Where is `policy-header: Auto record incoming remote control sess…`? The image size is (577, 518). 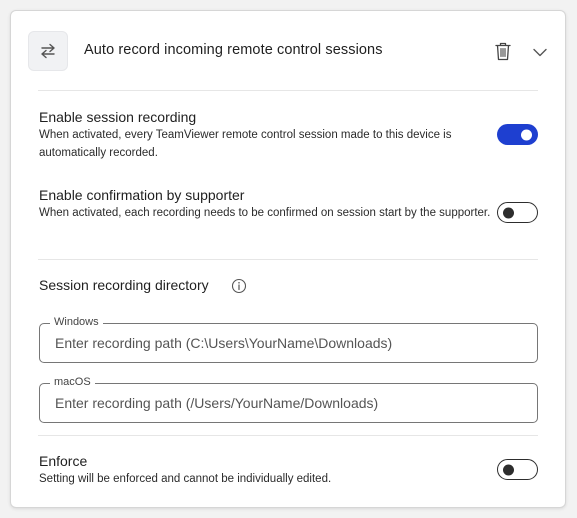
policy-header: Auto record incoming remote control sess… is located at coordinates (288, 51).